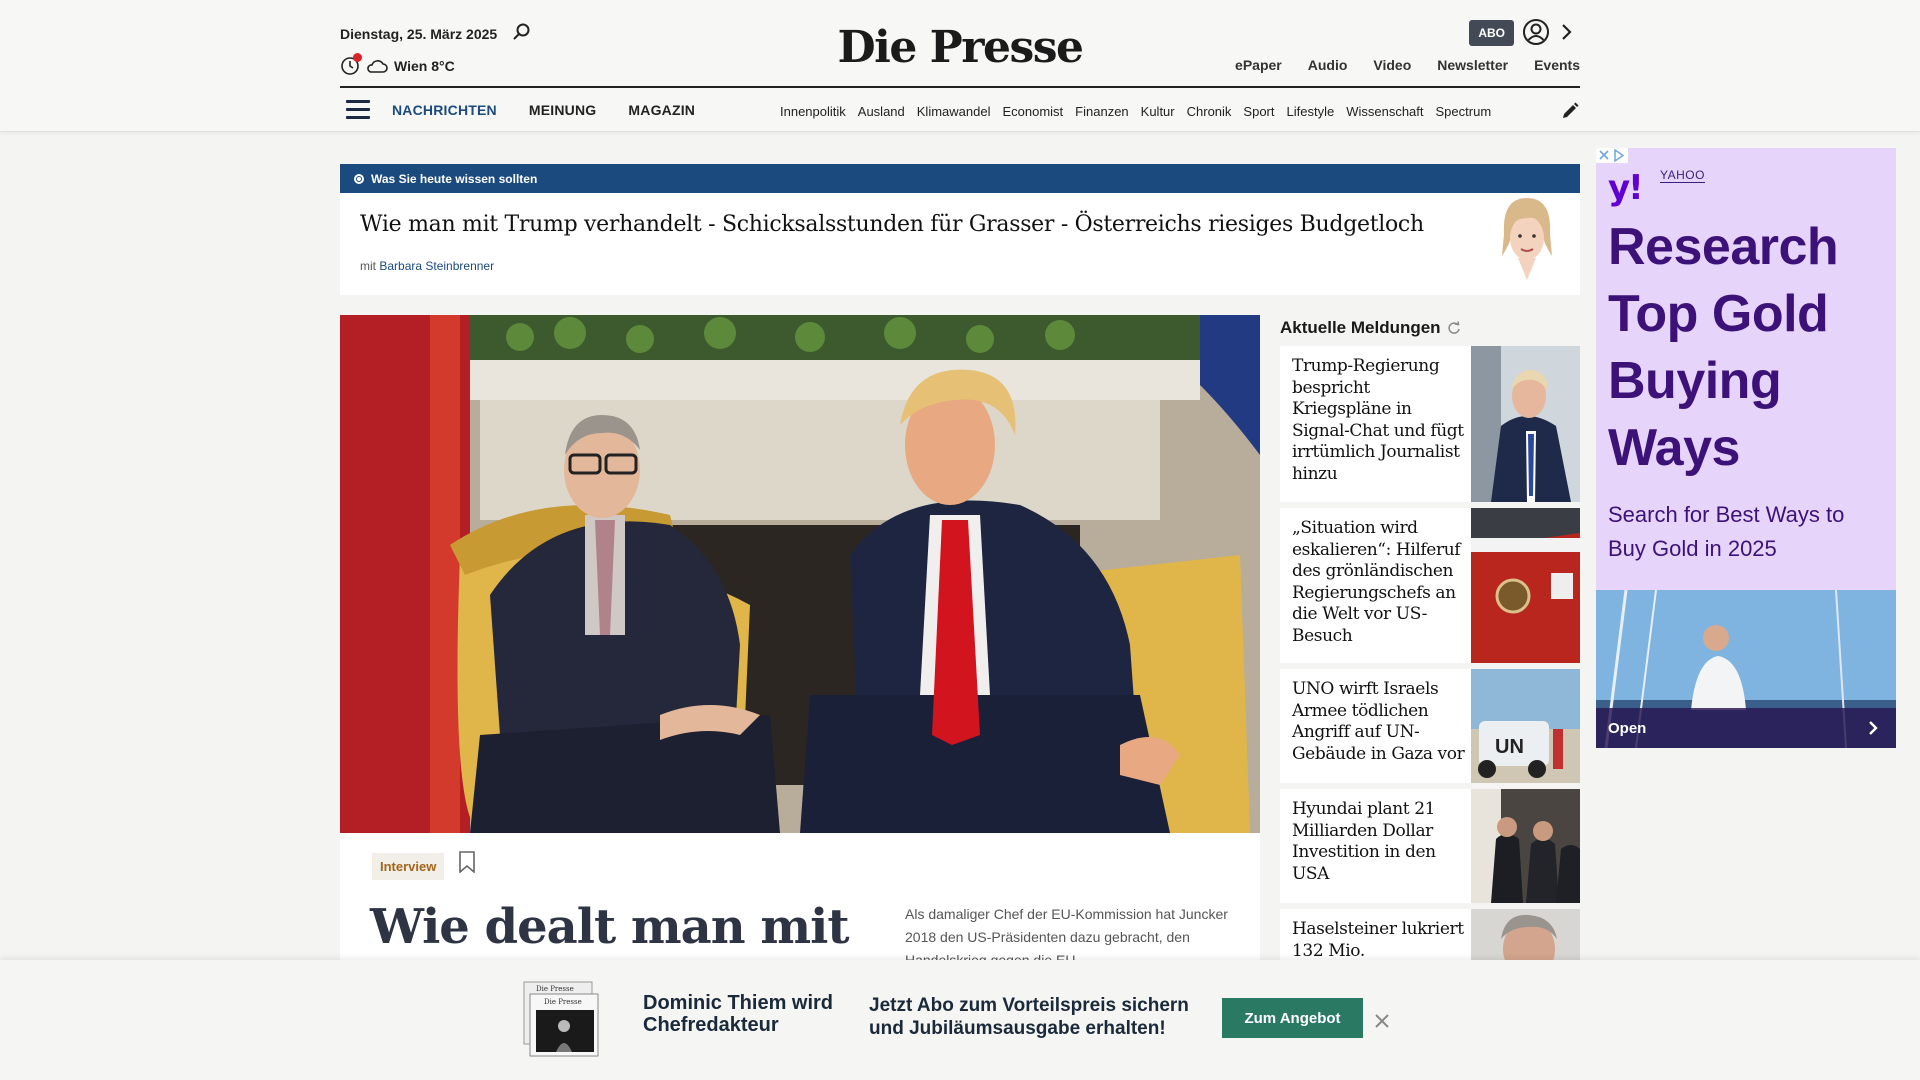  I want to click on ad-headline: Research Top Gold Buying Ways, so click(1723, 347).